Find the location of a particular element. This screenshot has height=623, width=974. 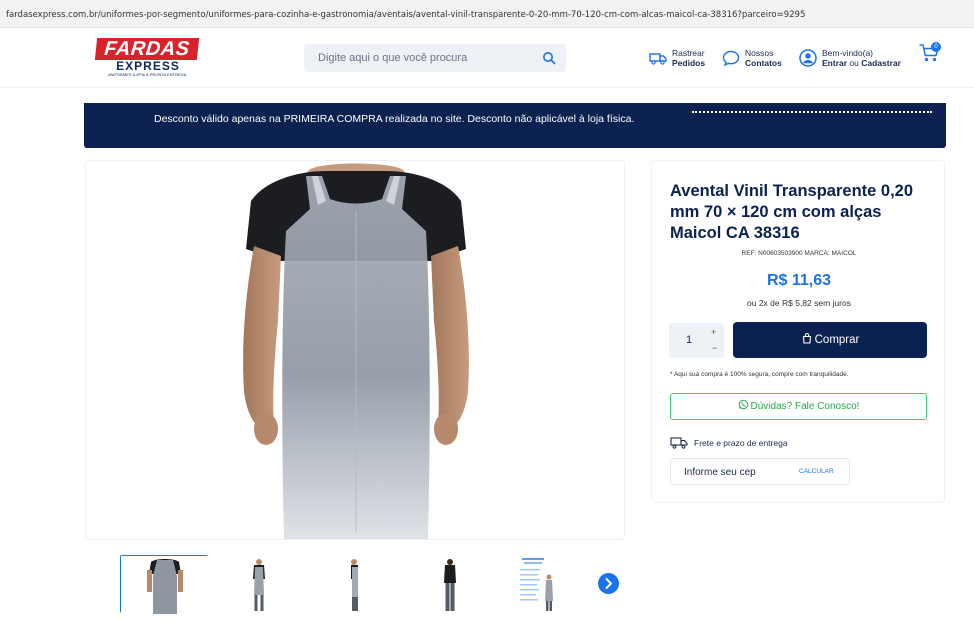

register-link: Cadastrar is located at coordinates (881, 63).